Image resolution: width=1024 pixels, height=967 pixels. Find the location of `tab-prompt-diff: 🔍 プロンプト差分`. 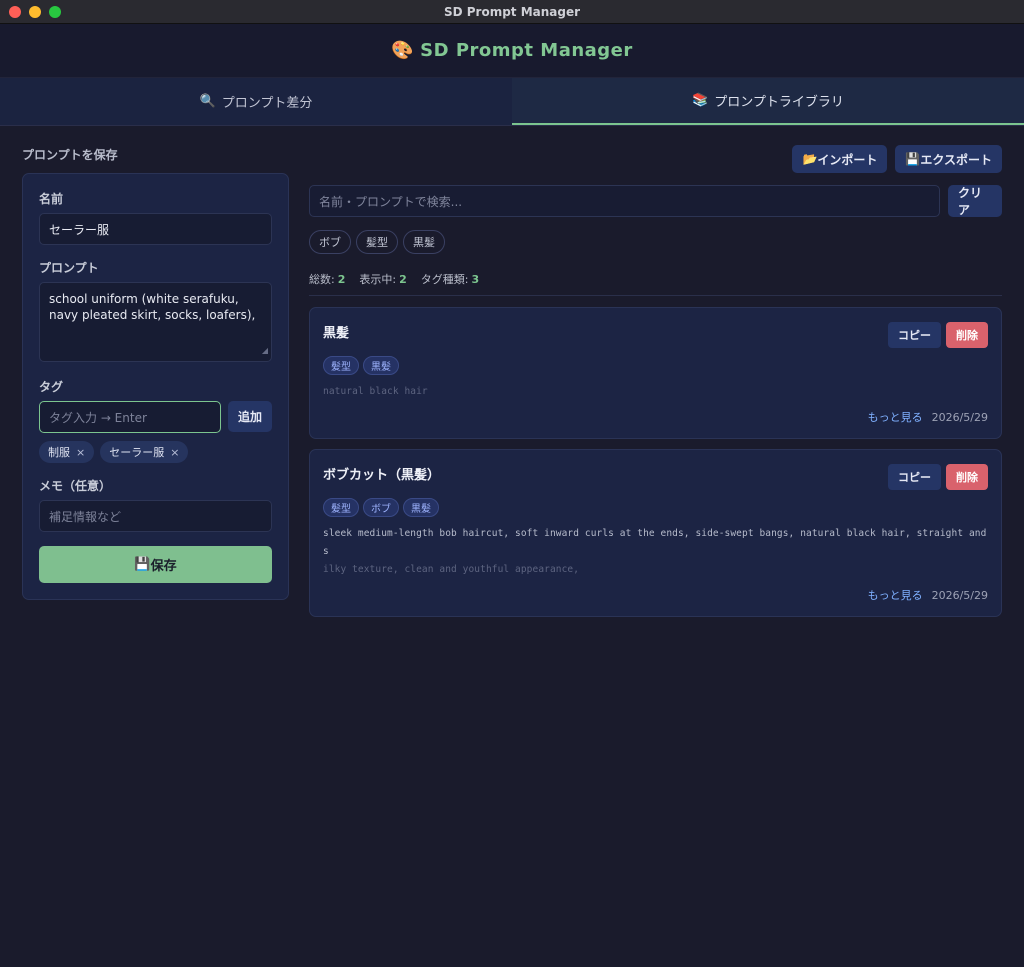

tab-prompt-diff: 🔍 プロンプト差分 is located at coordinates (256, 101).